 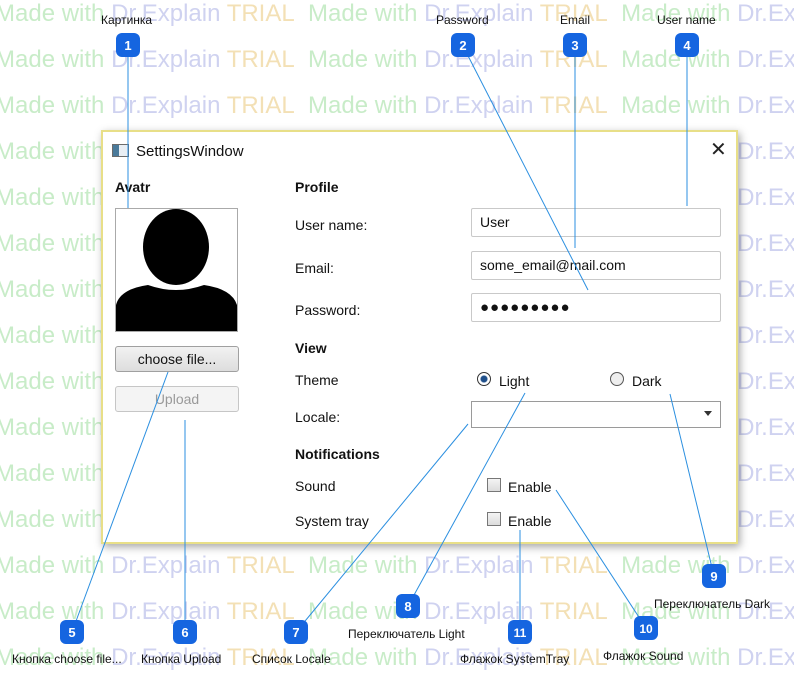 What do you see at coordinates (530, 487) in the screenshot?
I see `sound-enable-label: Enable` at bounding box center [530, 487].